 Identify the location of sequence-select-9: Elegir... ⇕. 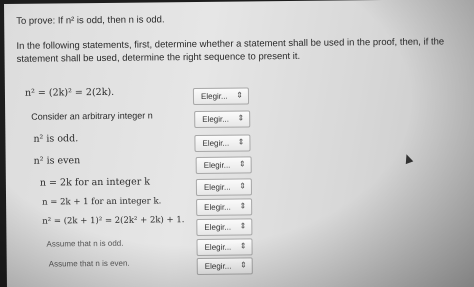
(224, 266).